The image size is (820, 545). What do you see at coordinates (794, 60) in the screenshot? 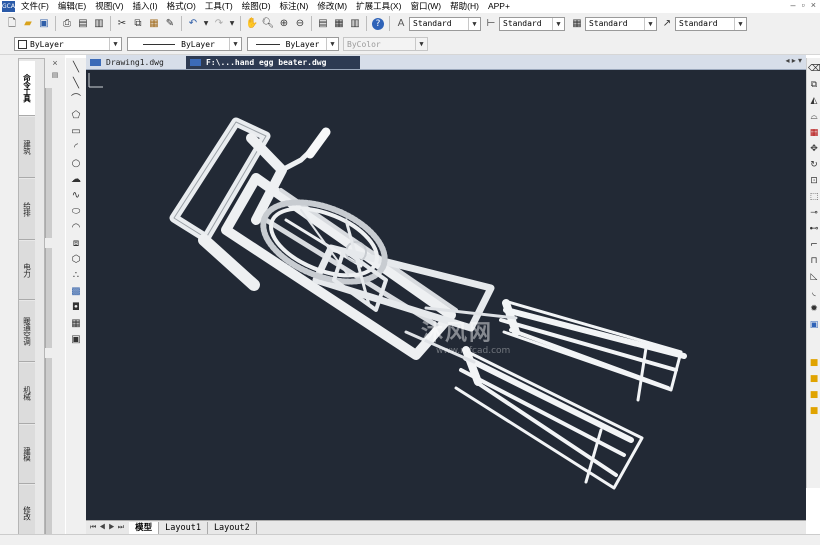
I see `tab-scroll-arrows-icon: ◂ ▸ ▾` at bounding box center [794, 60].